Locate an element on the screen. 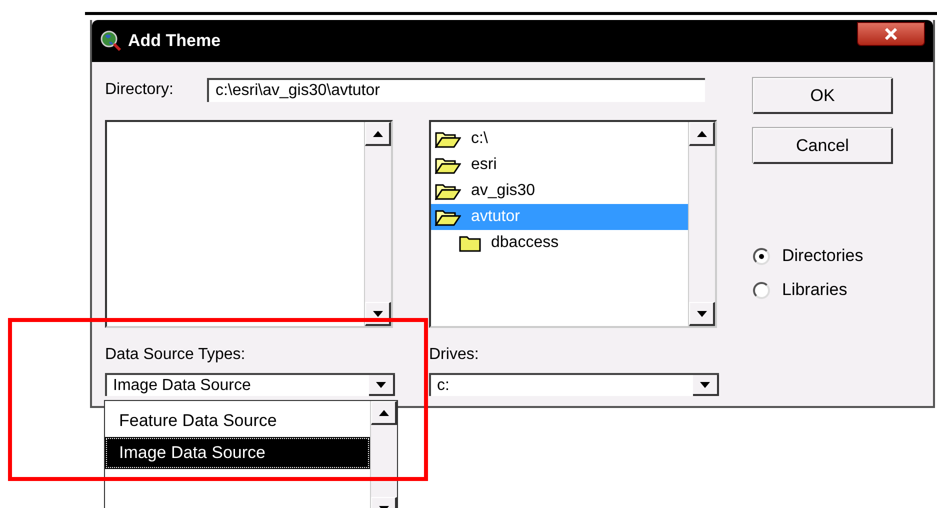 This screenshot has width=937, height=508. close-button is located at coordinates (891, 34).